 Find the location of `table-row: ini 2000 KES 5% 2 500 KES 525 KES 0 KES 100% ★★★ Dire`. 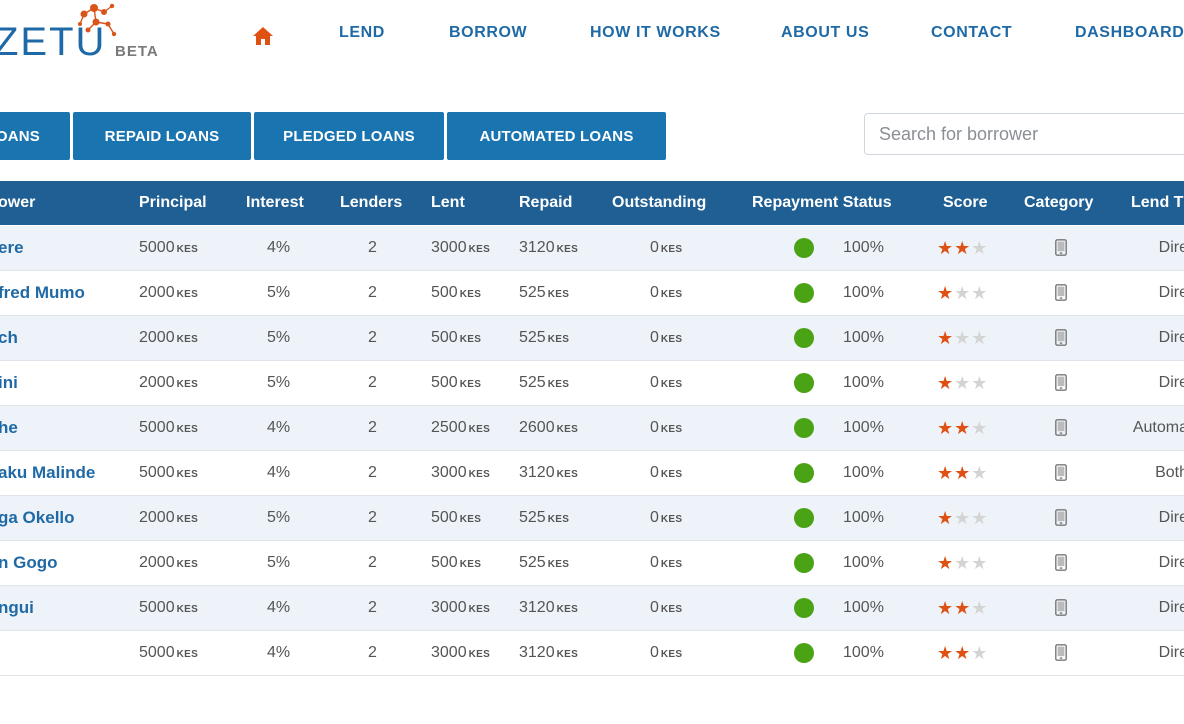

table-row: ini 2000 KES 5% 2 500 KES 525 KES 0 KES 100% ★★★ Dire is located at coordinates (592, 383).